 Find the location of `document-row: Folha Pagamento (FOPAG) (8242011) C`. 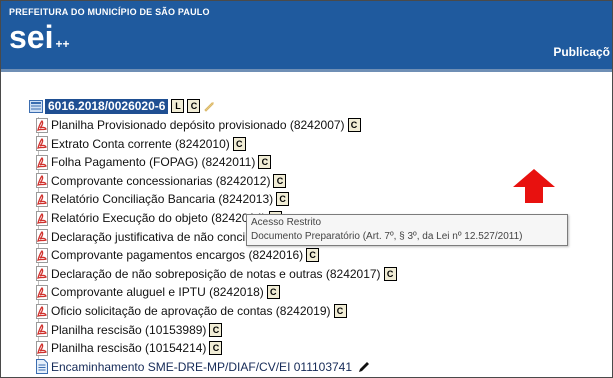

document-row: Folha Pagamento (FOPAG) (8242011) C is located at coordinates (153, 162).